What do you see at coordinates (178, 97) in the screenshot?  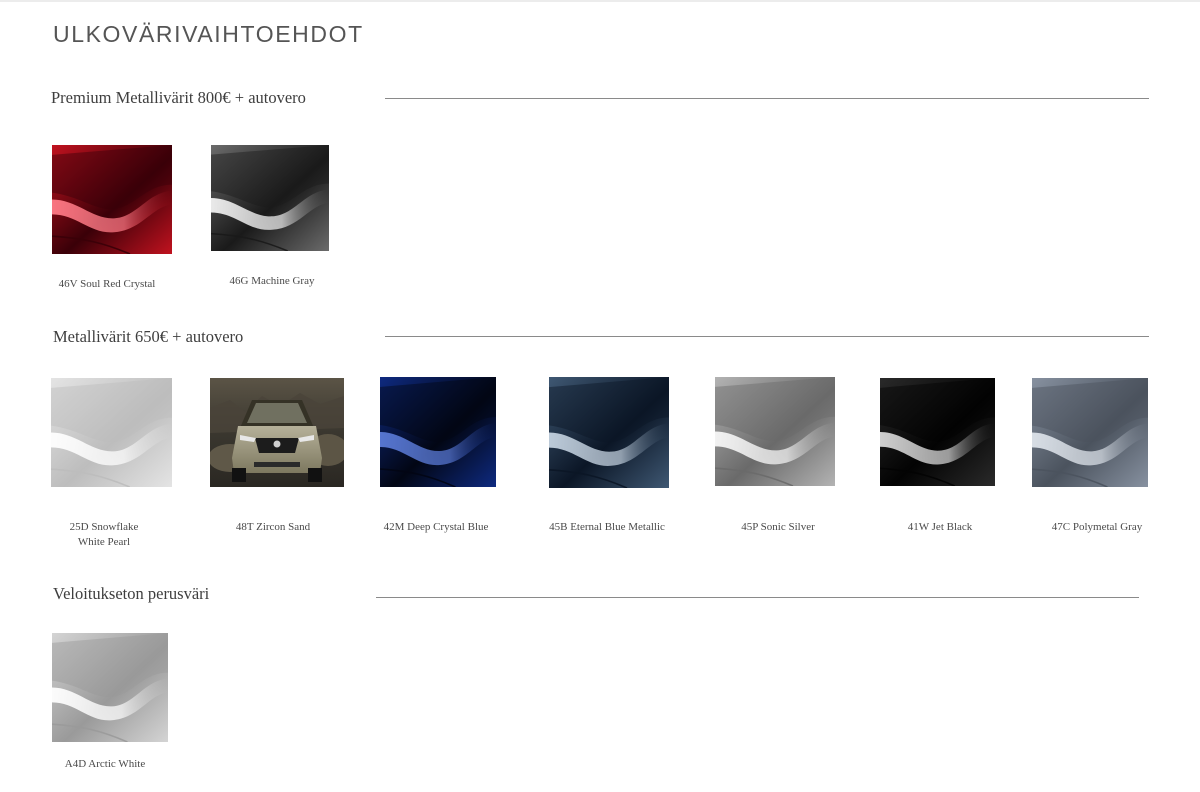 I see `section-title-premium-metallic: Premium Metallivärit 800€ + autovero` at bounding box center [178, 97].